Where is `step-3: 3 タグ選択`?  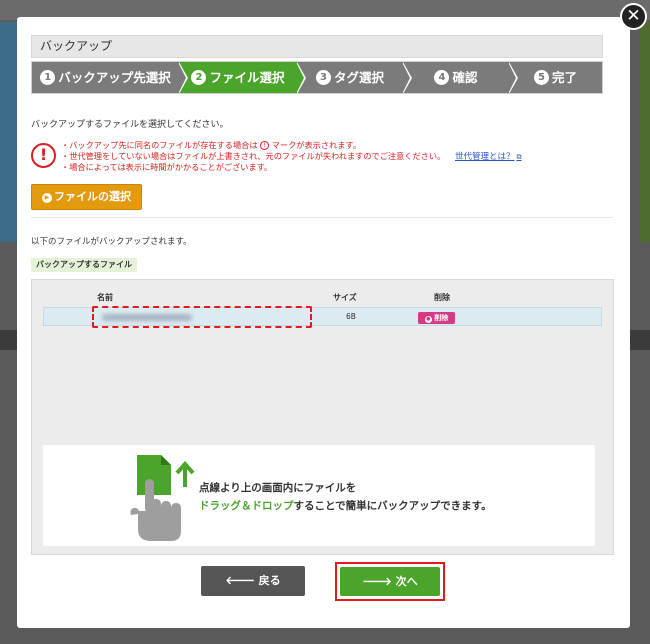 step-3: 3 タグ選択 is located at coordinates (354, 77).